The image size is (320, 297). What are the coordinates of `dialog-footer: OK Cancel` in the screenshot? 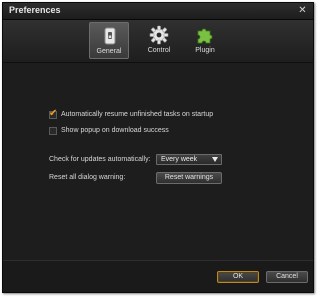 It's located at (158, 276).